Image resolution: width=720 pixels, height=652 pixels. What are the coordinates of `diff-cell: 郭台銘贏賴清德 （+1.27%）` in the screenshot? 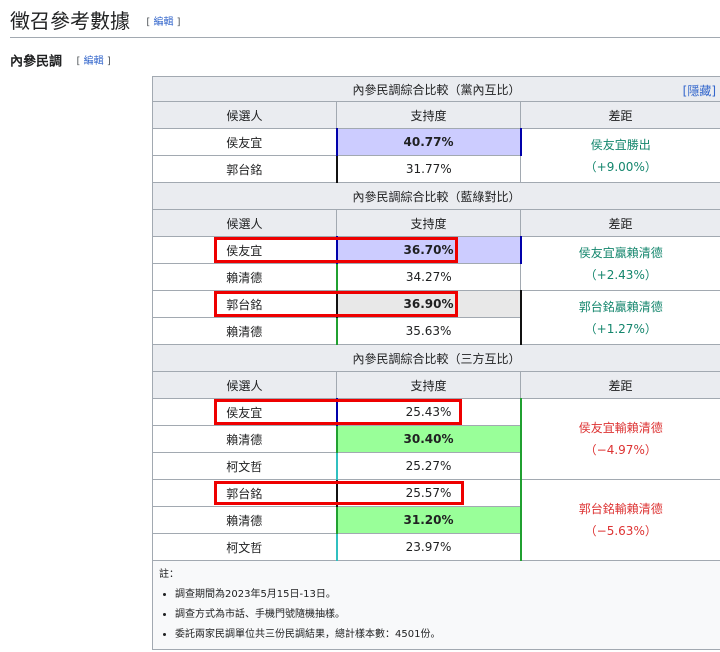 It's located at (619, 317).